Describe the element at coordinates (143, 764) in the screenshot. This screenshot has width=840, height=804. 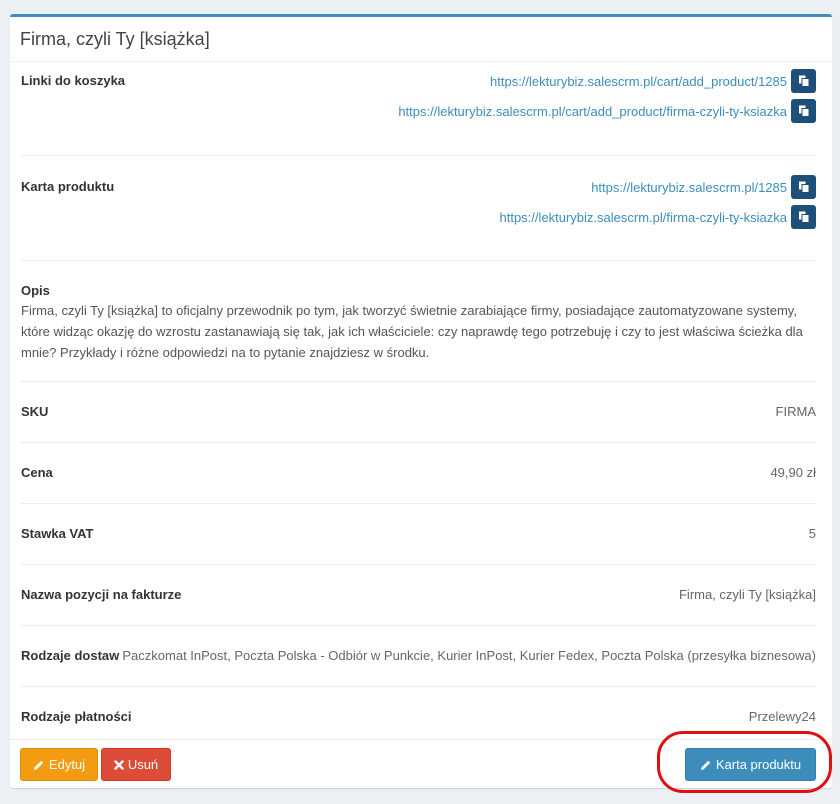
I see `delete-button-label: Usuń` at that location.